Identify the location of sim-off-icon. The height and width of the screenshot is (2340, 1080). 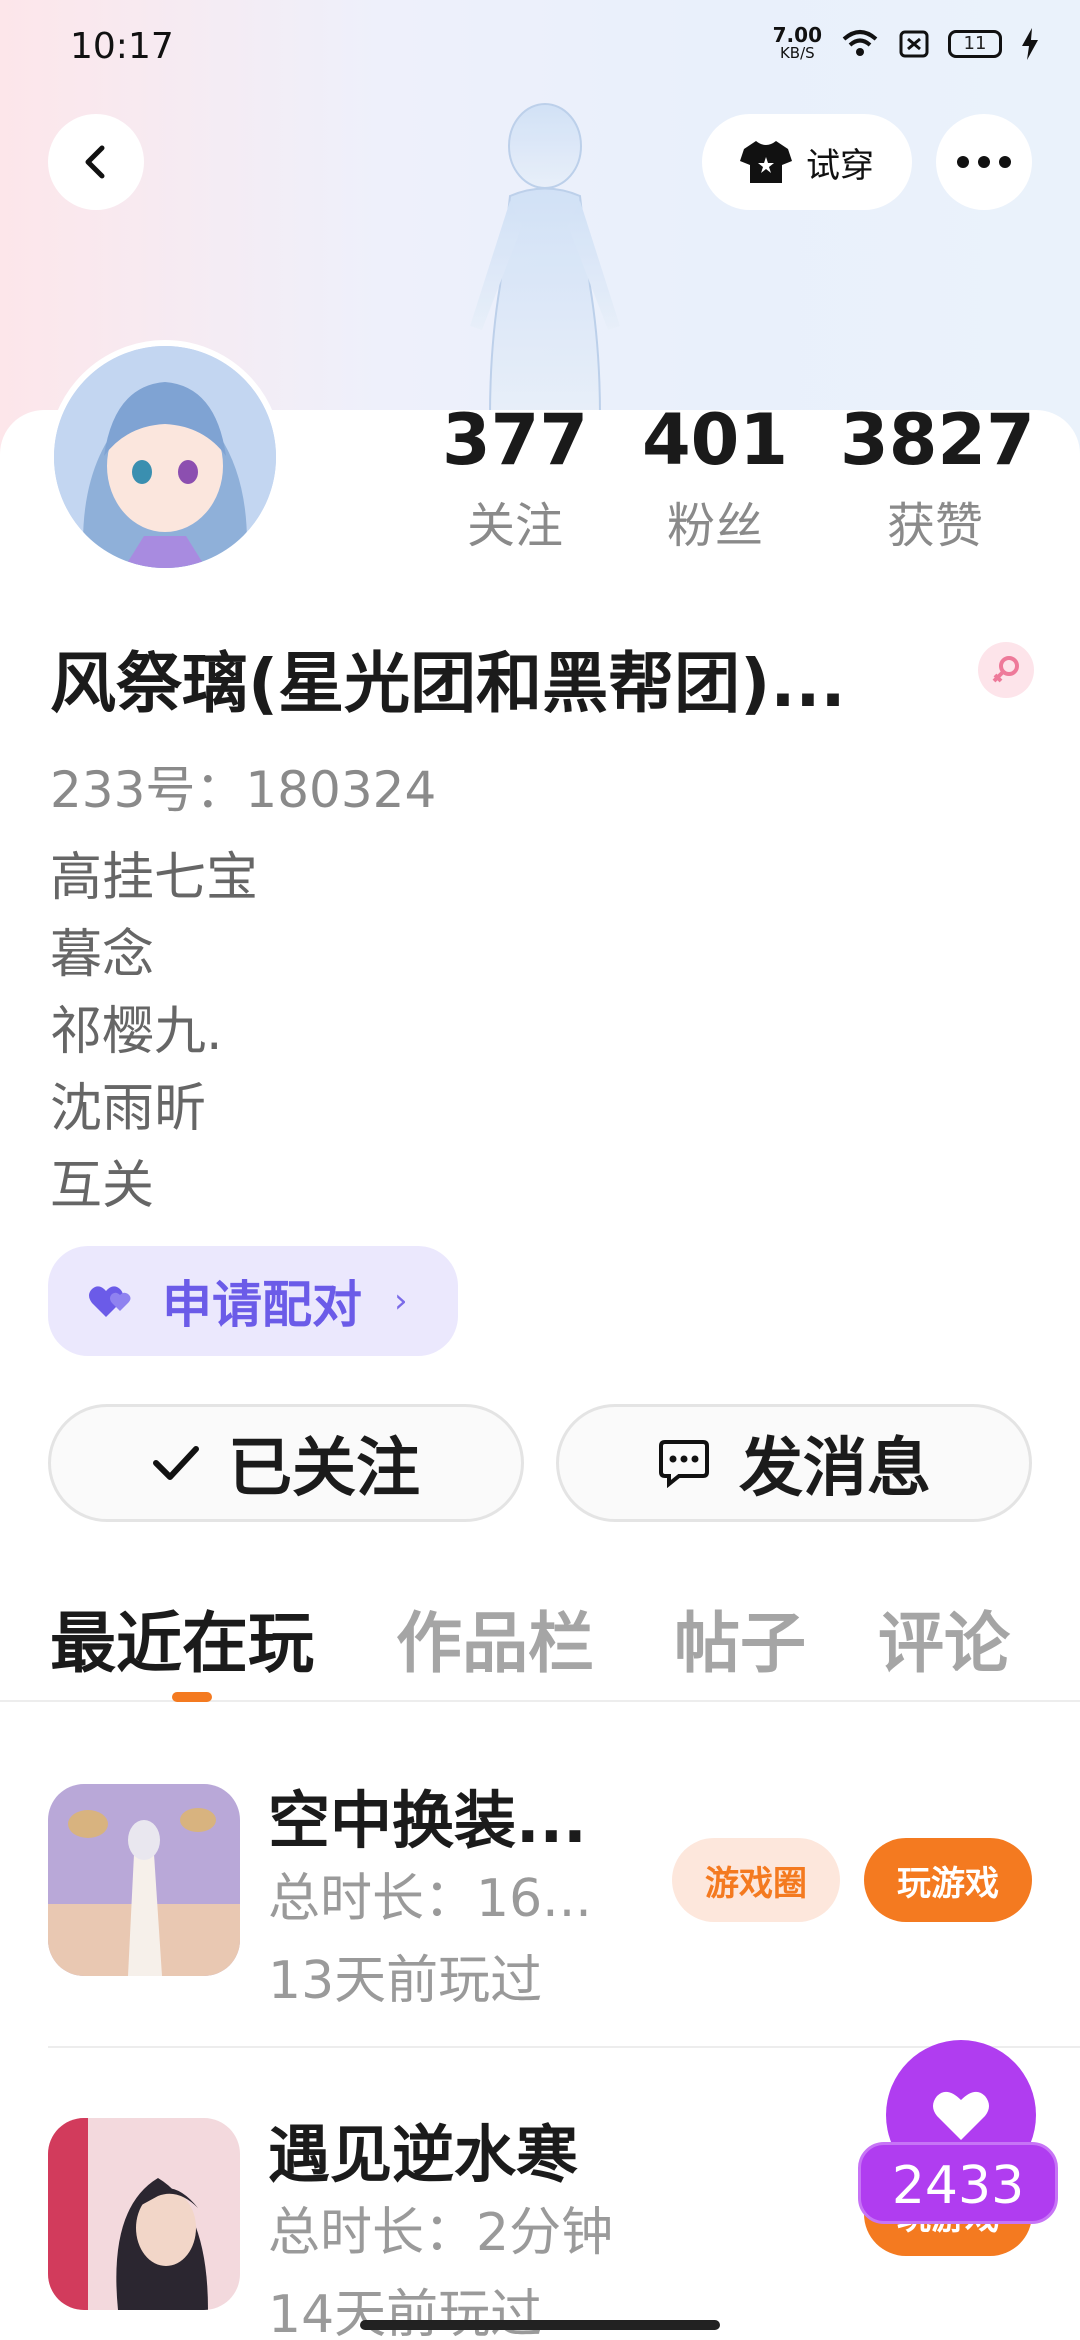
(914, 44).